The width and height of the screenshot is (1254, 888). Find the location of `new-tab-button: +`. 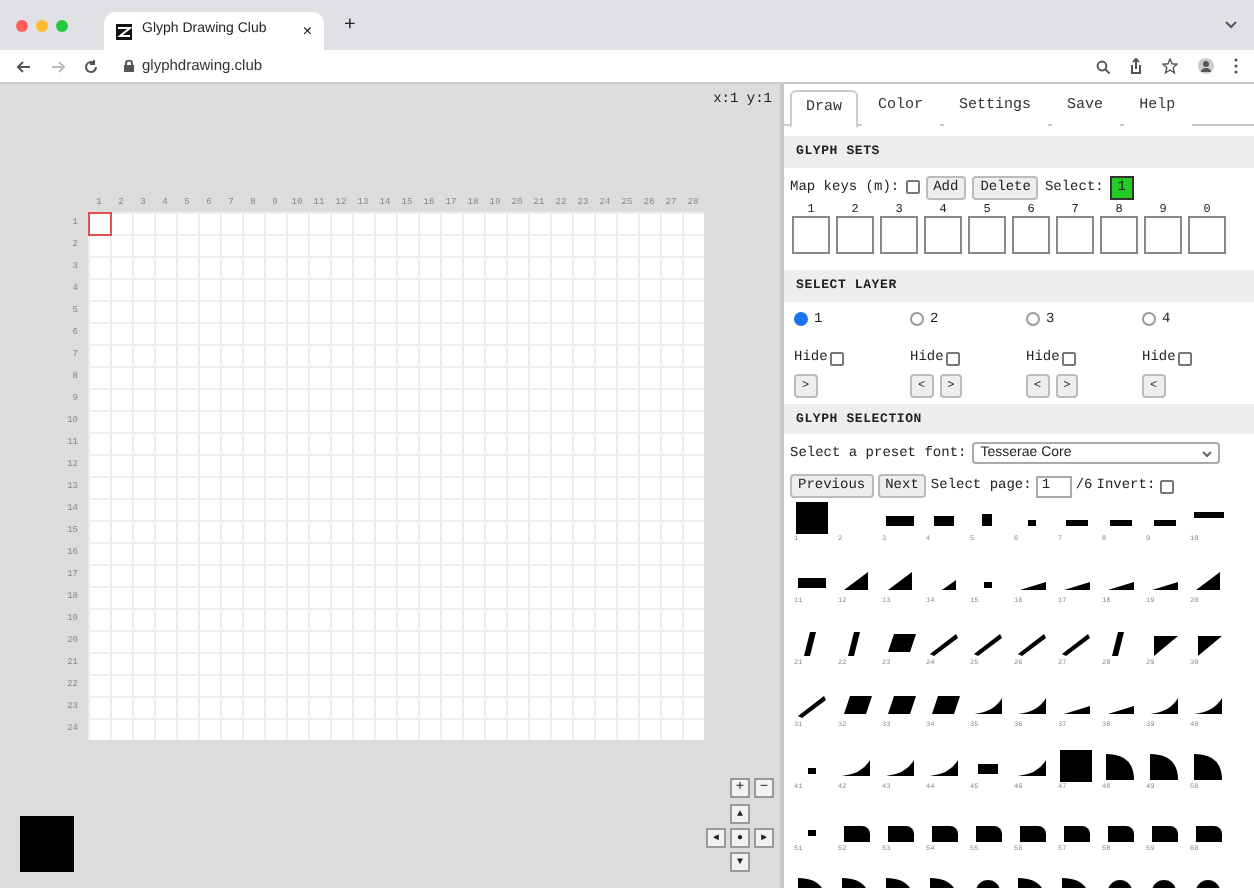

new-tab-button: + is located at coordinates (350, 25).